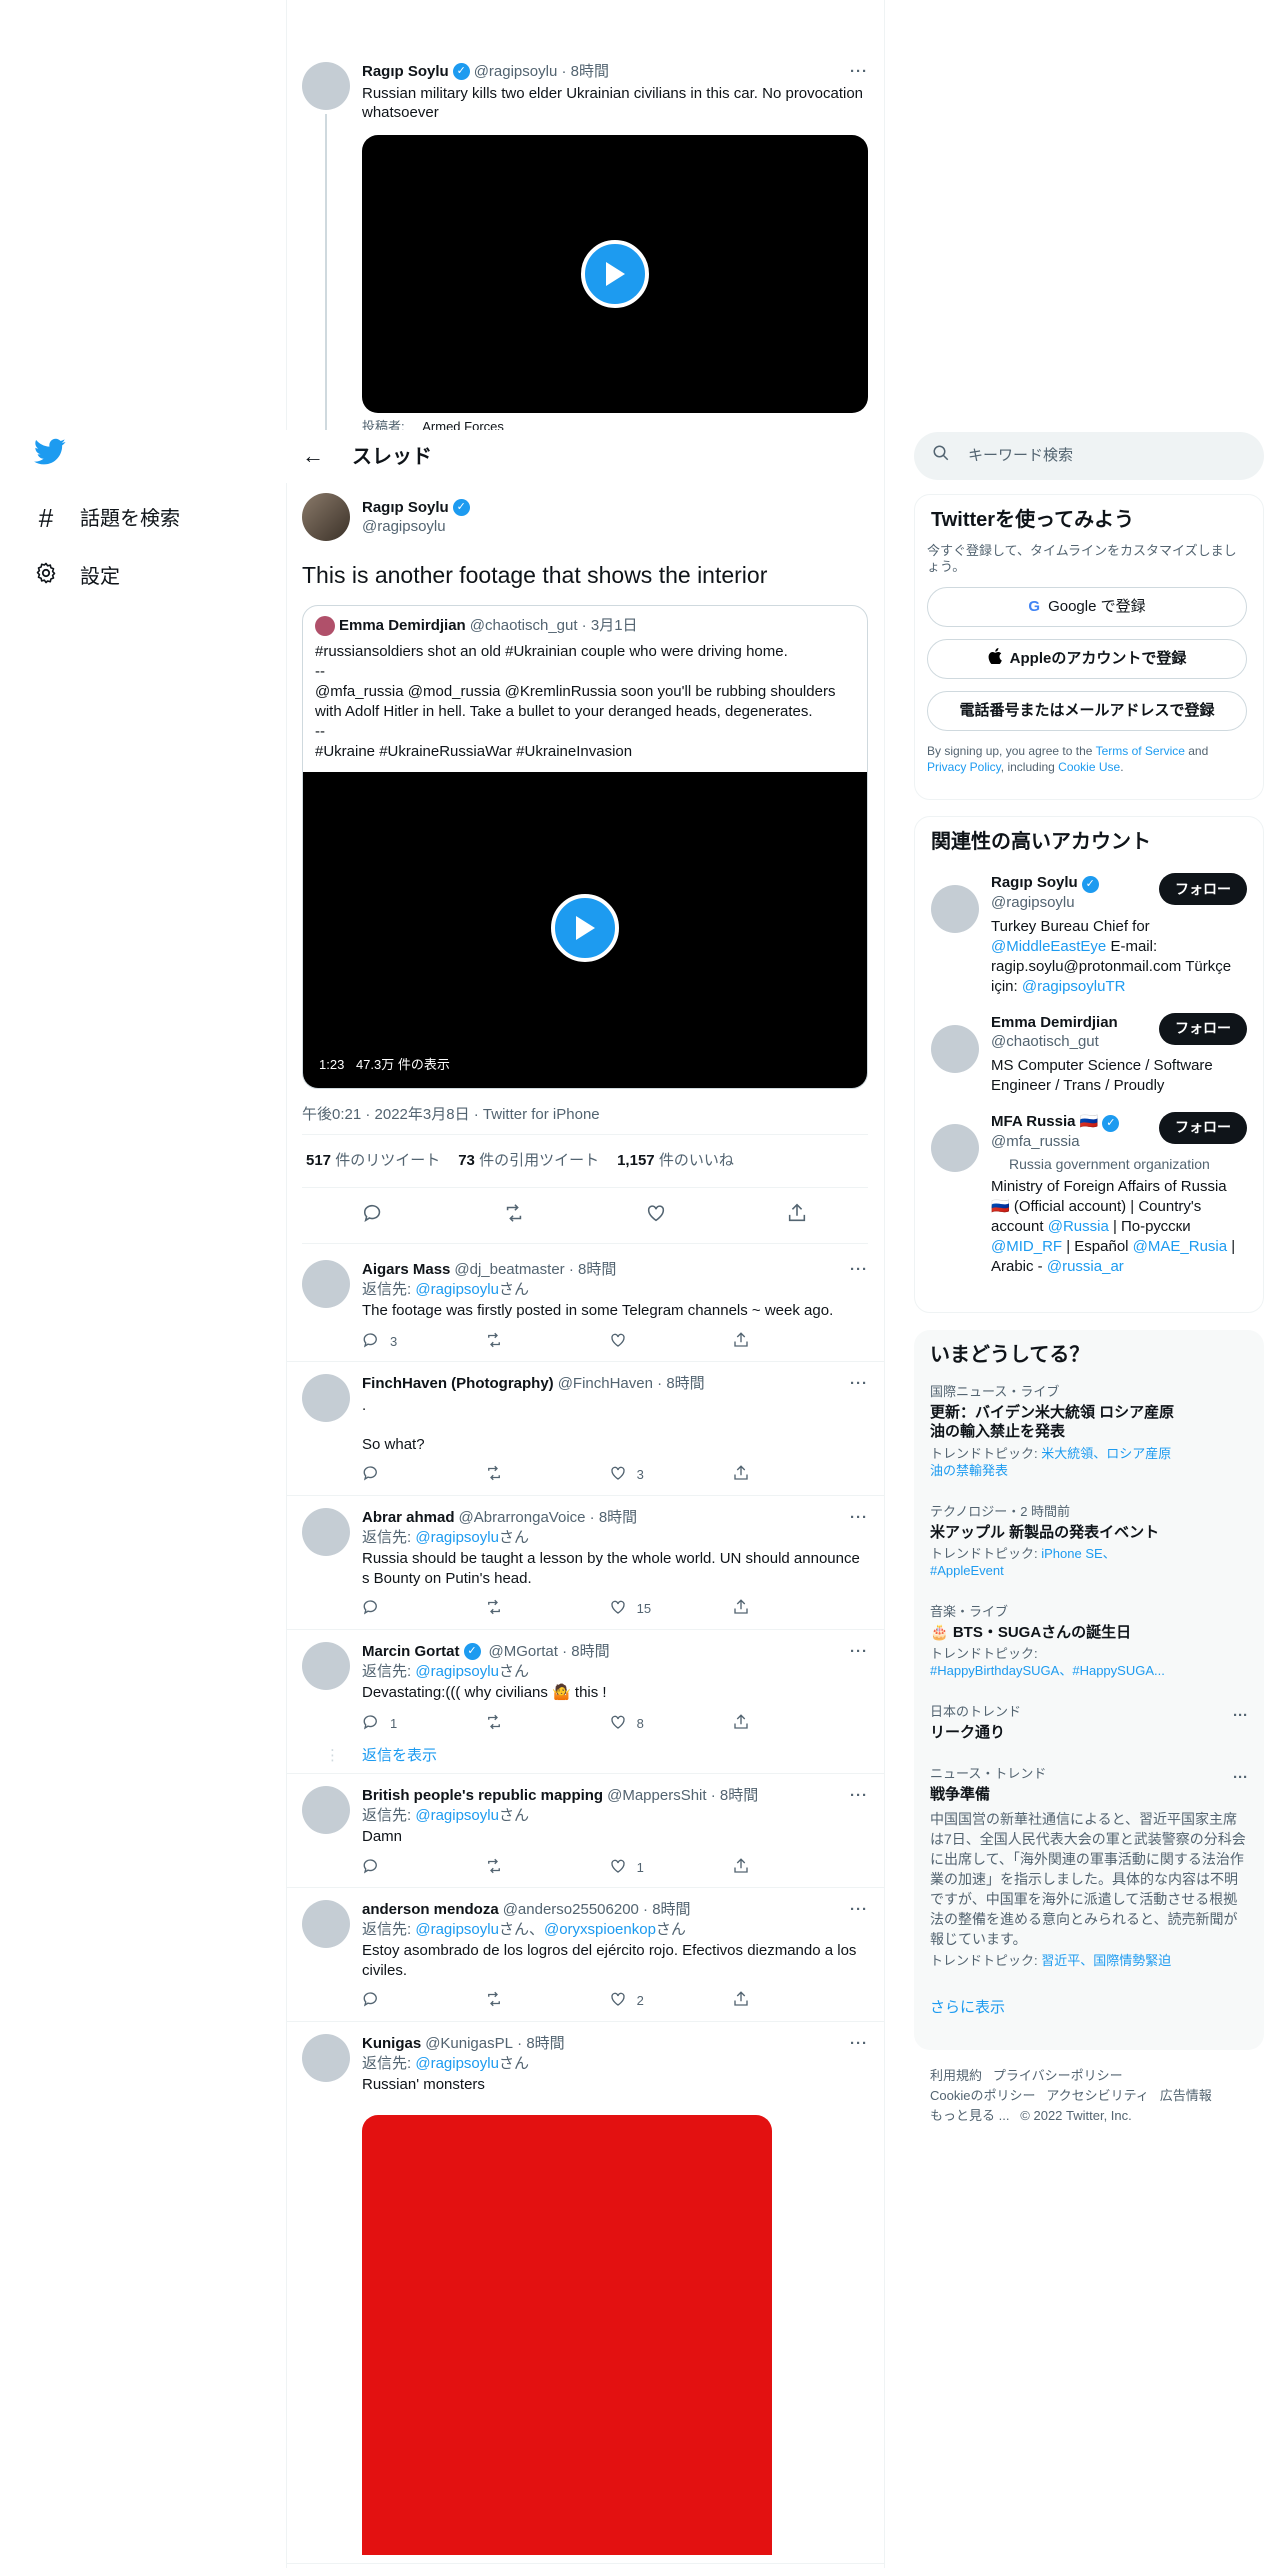 The height and width of the screenshot is (2568, 1284). I want to click on phone-email-signup-button: 電話番号またはメールアドレスで登録, so click(1087, 711).